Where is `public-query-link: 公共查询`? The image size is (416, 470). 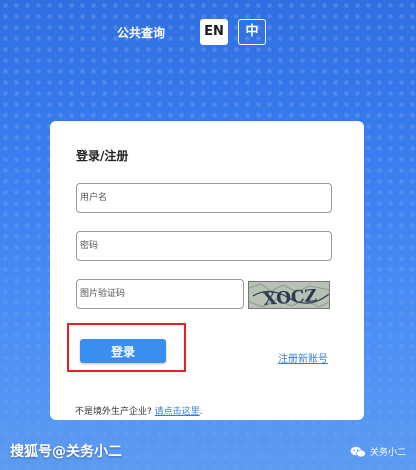 public-query-link: 公共查询 is located at coordinates (141, 32).